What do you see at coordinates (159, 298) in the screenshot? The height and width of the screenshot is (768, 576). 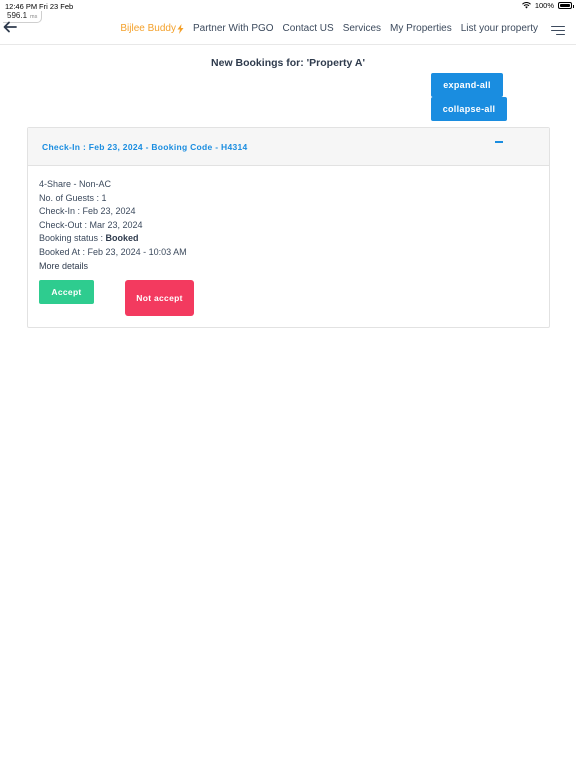 I see `not-accept-button: Not accept` at bounding box center [159, 298].